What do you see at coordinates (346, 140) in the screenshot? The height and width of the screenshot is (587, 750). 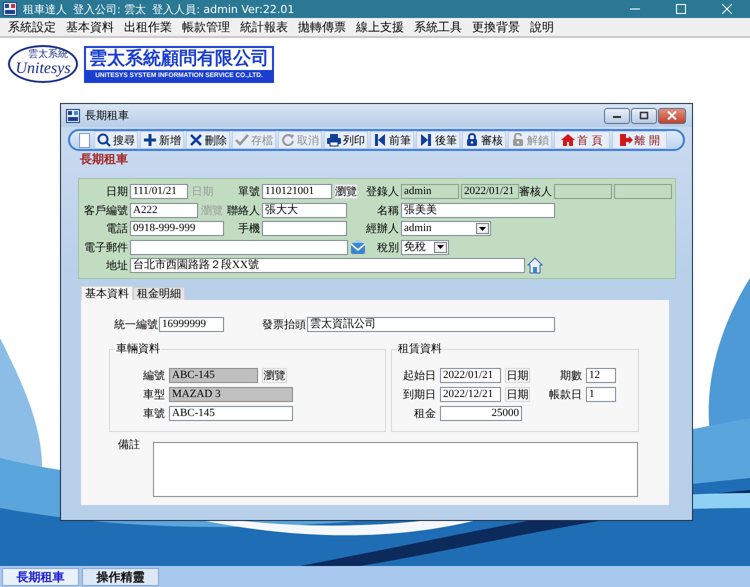 I see `toolbar-button: 列印` at bounding box center [346, 140].